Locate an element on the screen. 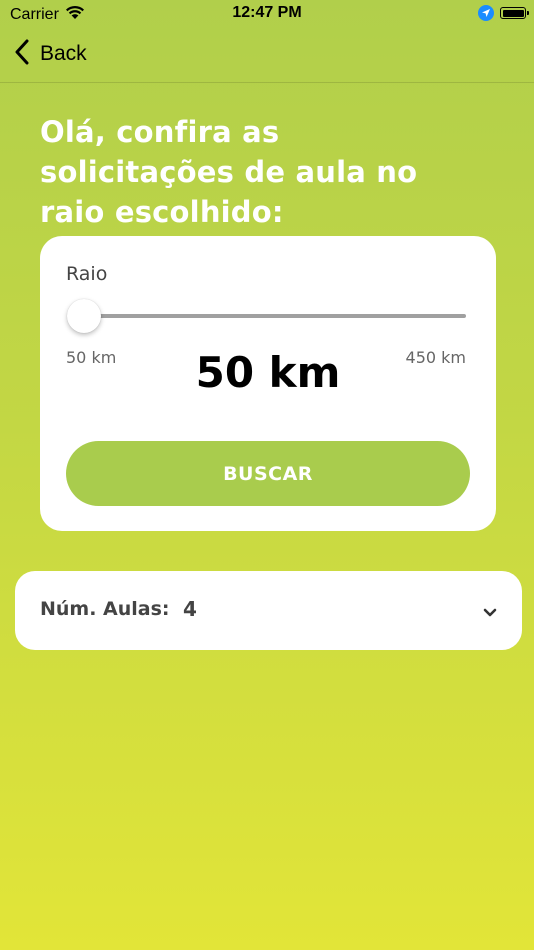 This screenshot has height=950, width=534. location-icon is located at coordinates (486, 13).